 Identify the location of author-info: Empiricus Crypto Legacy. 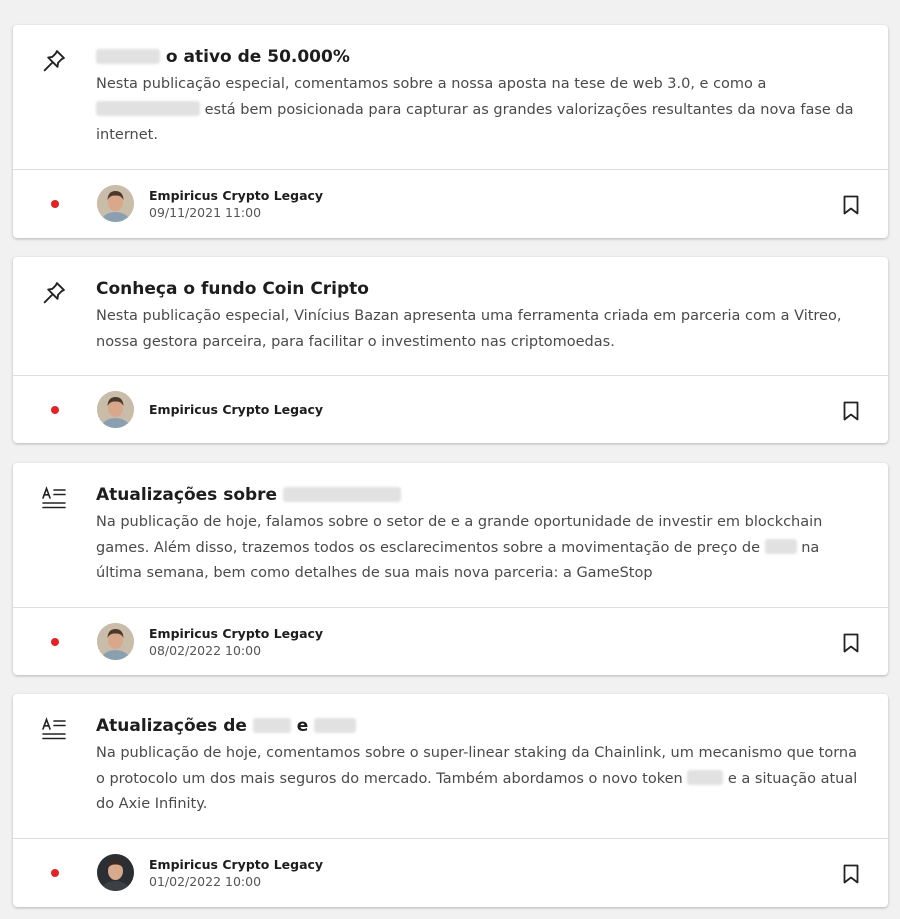
(236, 409).